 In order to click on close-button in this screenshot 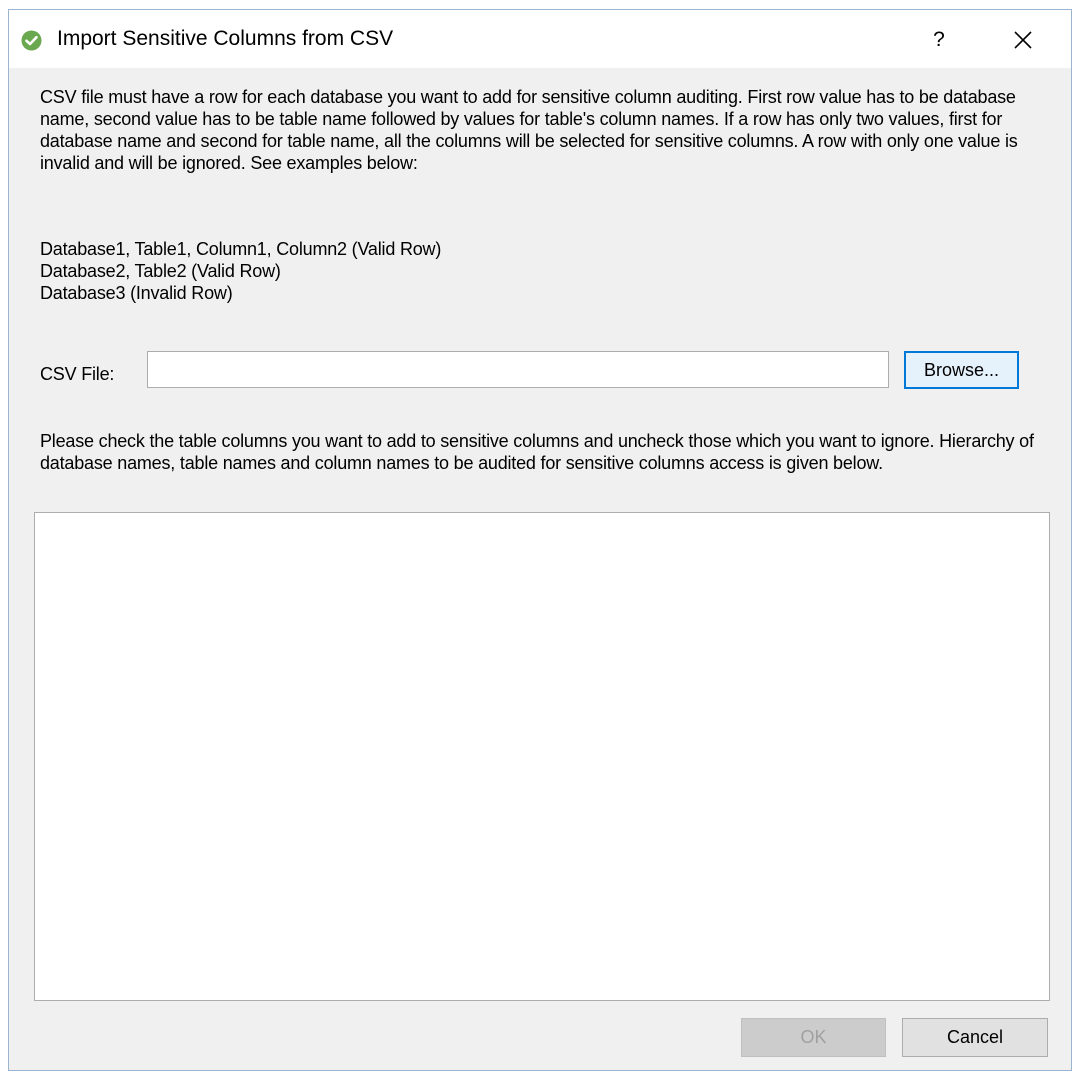, I will do `click(1023, 40)`.